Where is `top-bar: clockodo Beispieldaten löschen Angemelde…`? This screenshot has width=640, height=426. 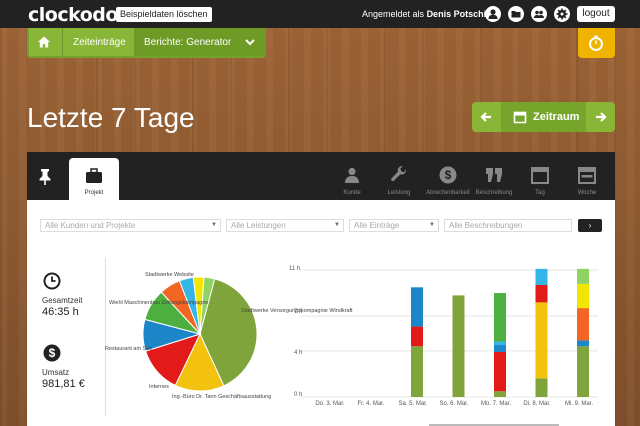 top-bar: clockodo Beispieldaten löschen Angemelde… is located at coordinates (320, 14).